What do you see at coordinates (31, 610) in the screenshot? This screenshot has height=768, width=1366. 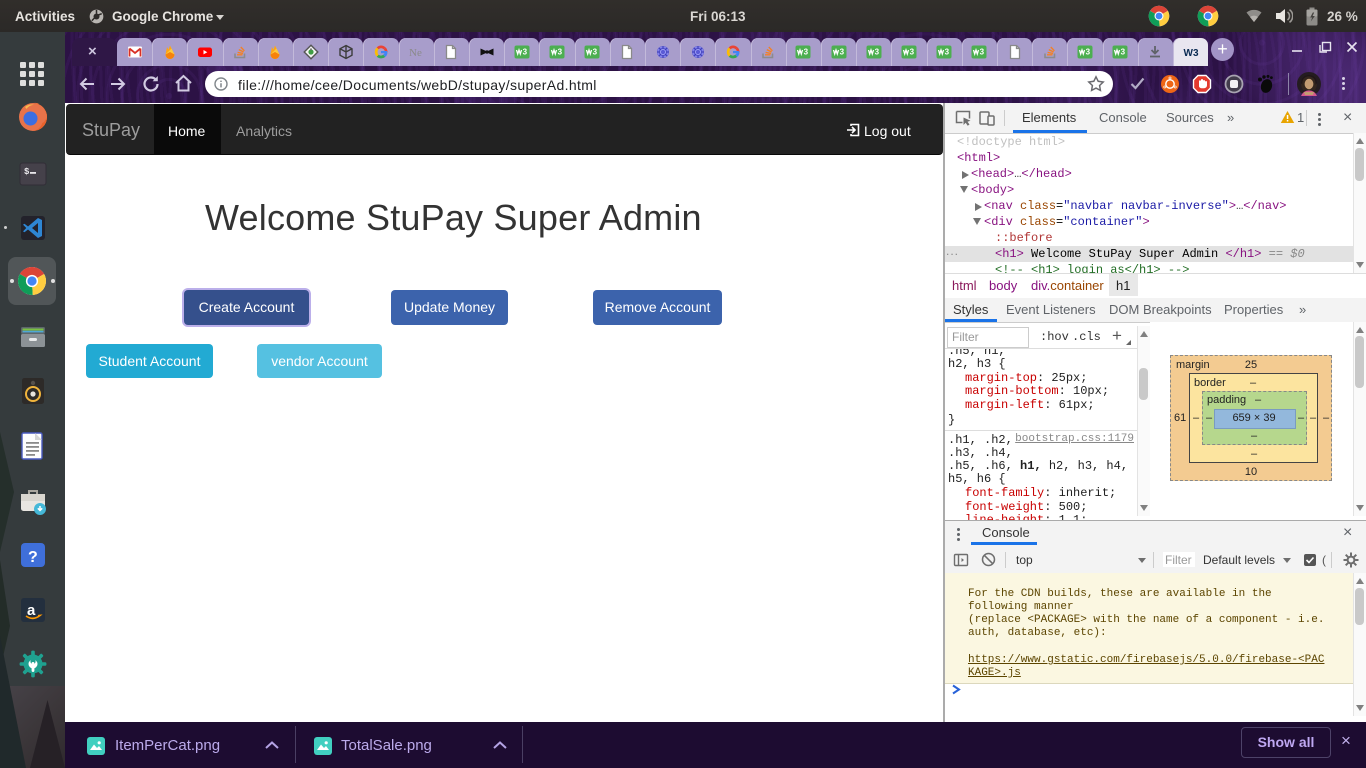 I see `svg-text: a` at bounding box center [31, 610].